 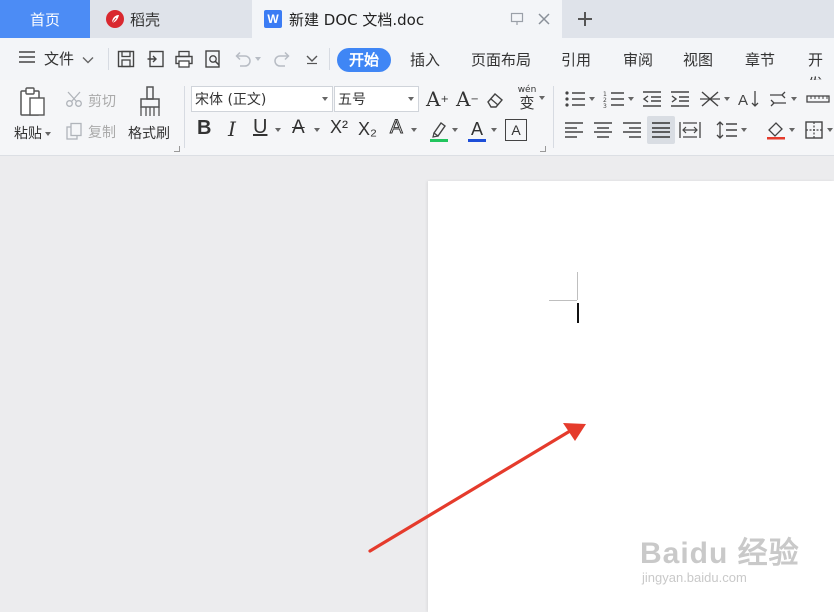 I want to click on ribbon-tab-chapter: 章节, so click(x=760, y=60).